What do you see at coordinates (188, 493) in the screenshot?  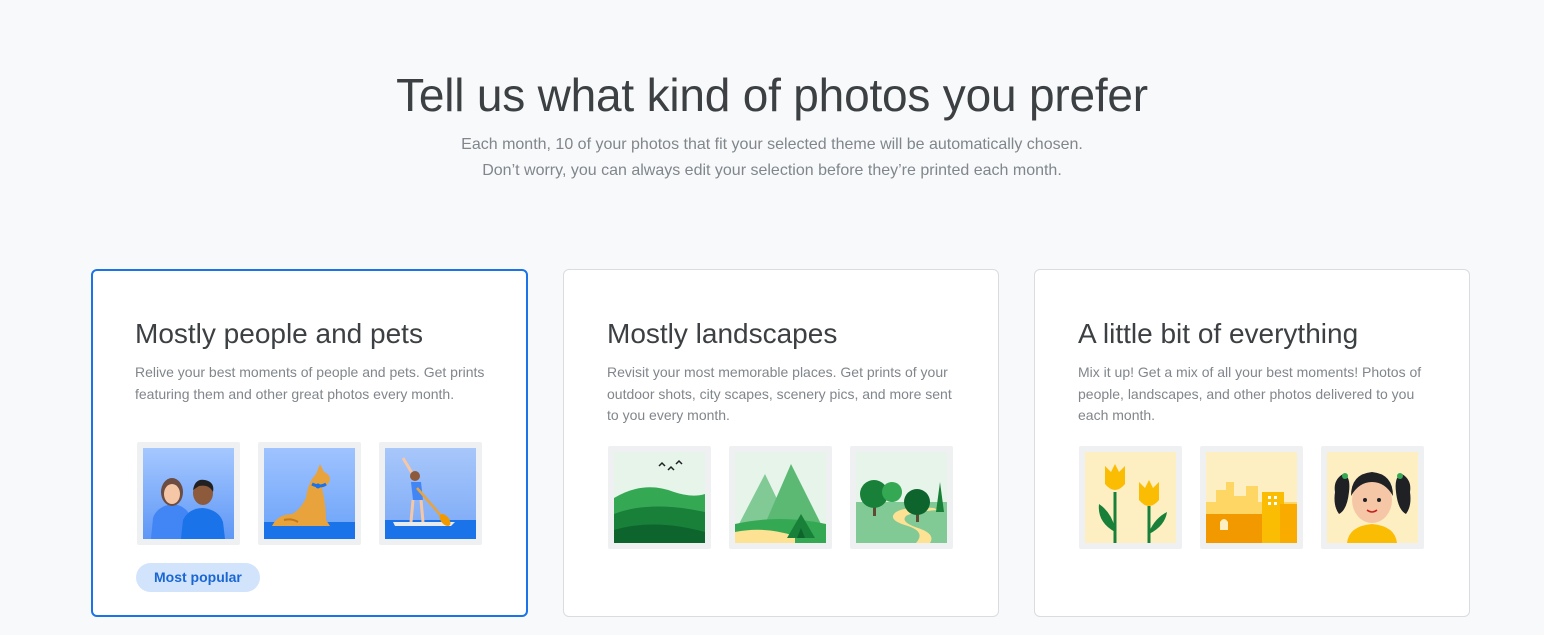 I see `couple-illustration` at bounding box center [188, 493].